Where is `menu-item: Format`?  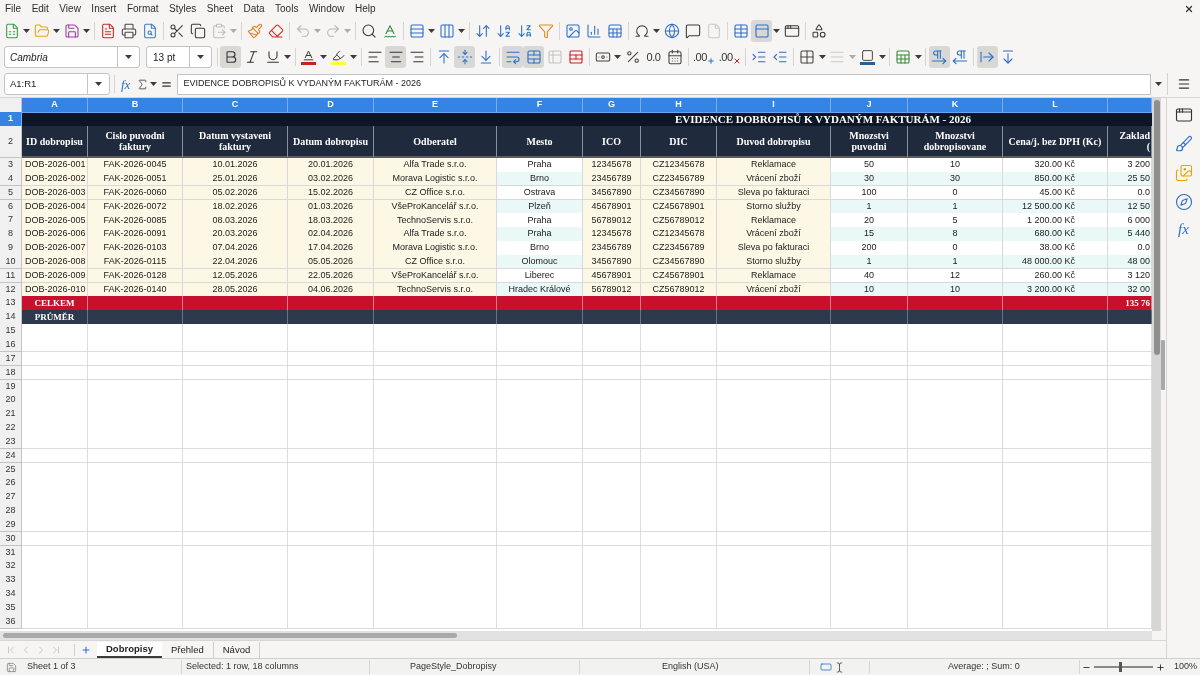
menu-item: Format is located at coordinates (142, 9).